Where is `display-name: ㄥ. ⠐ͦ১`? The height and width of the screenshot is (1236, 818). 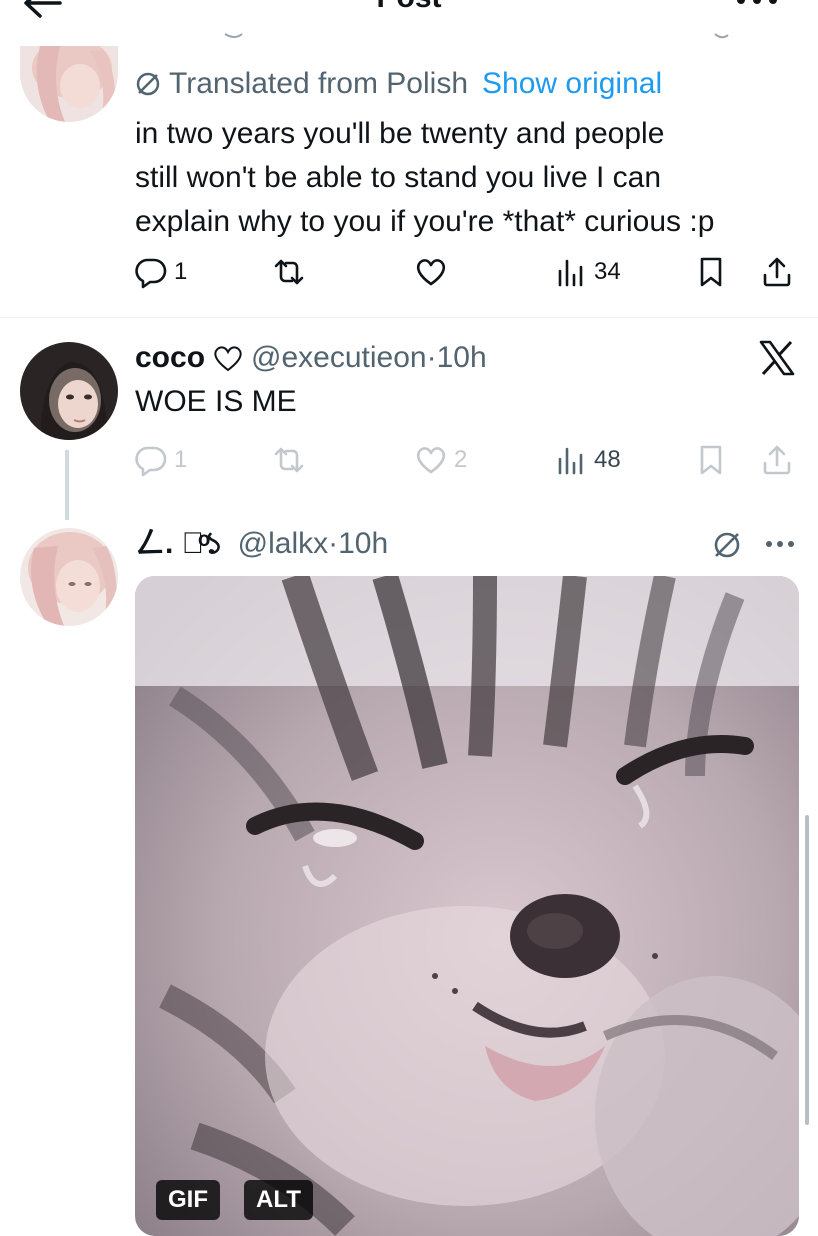
display-name: ㄥ. ⠐ͦ১ is located at coordinates (179, 544).